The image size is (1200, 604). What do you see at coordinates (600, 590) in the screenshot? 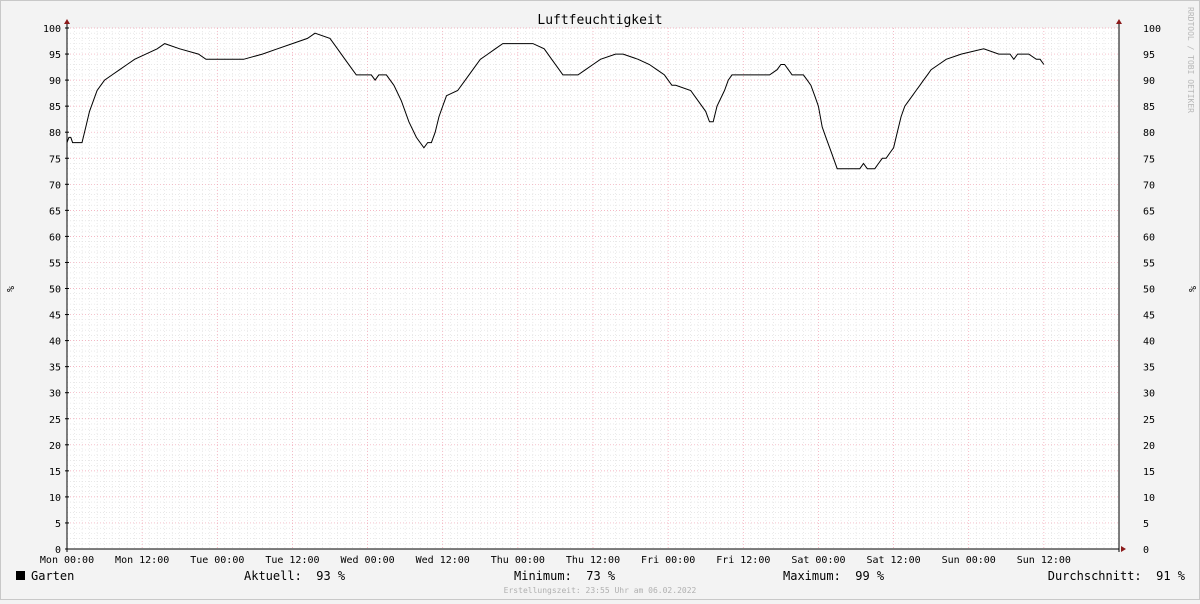
I see `creation-time-footer: Erstellungszeit: 23:55 Uhr am 06.02.2022` at bounding box center [600, 590].